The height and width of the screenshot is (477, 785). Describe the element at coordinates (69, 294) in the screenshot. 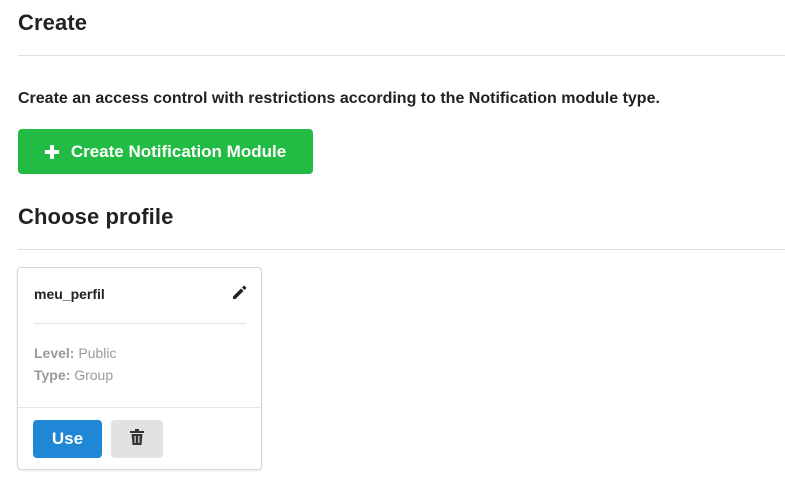

I see `profile-name: meu_perfil` at that location.